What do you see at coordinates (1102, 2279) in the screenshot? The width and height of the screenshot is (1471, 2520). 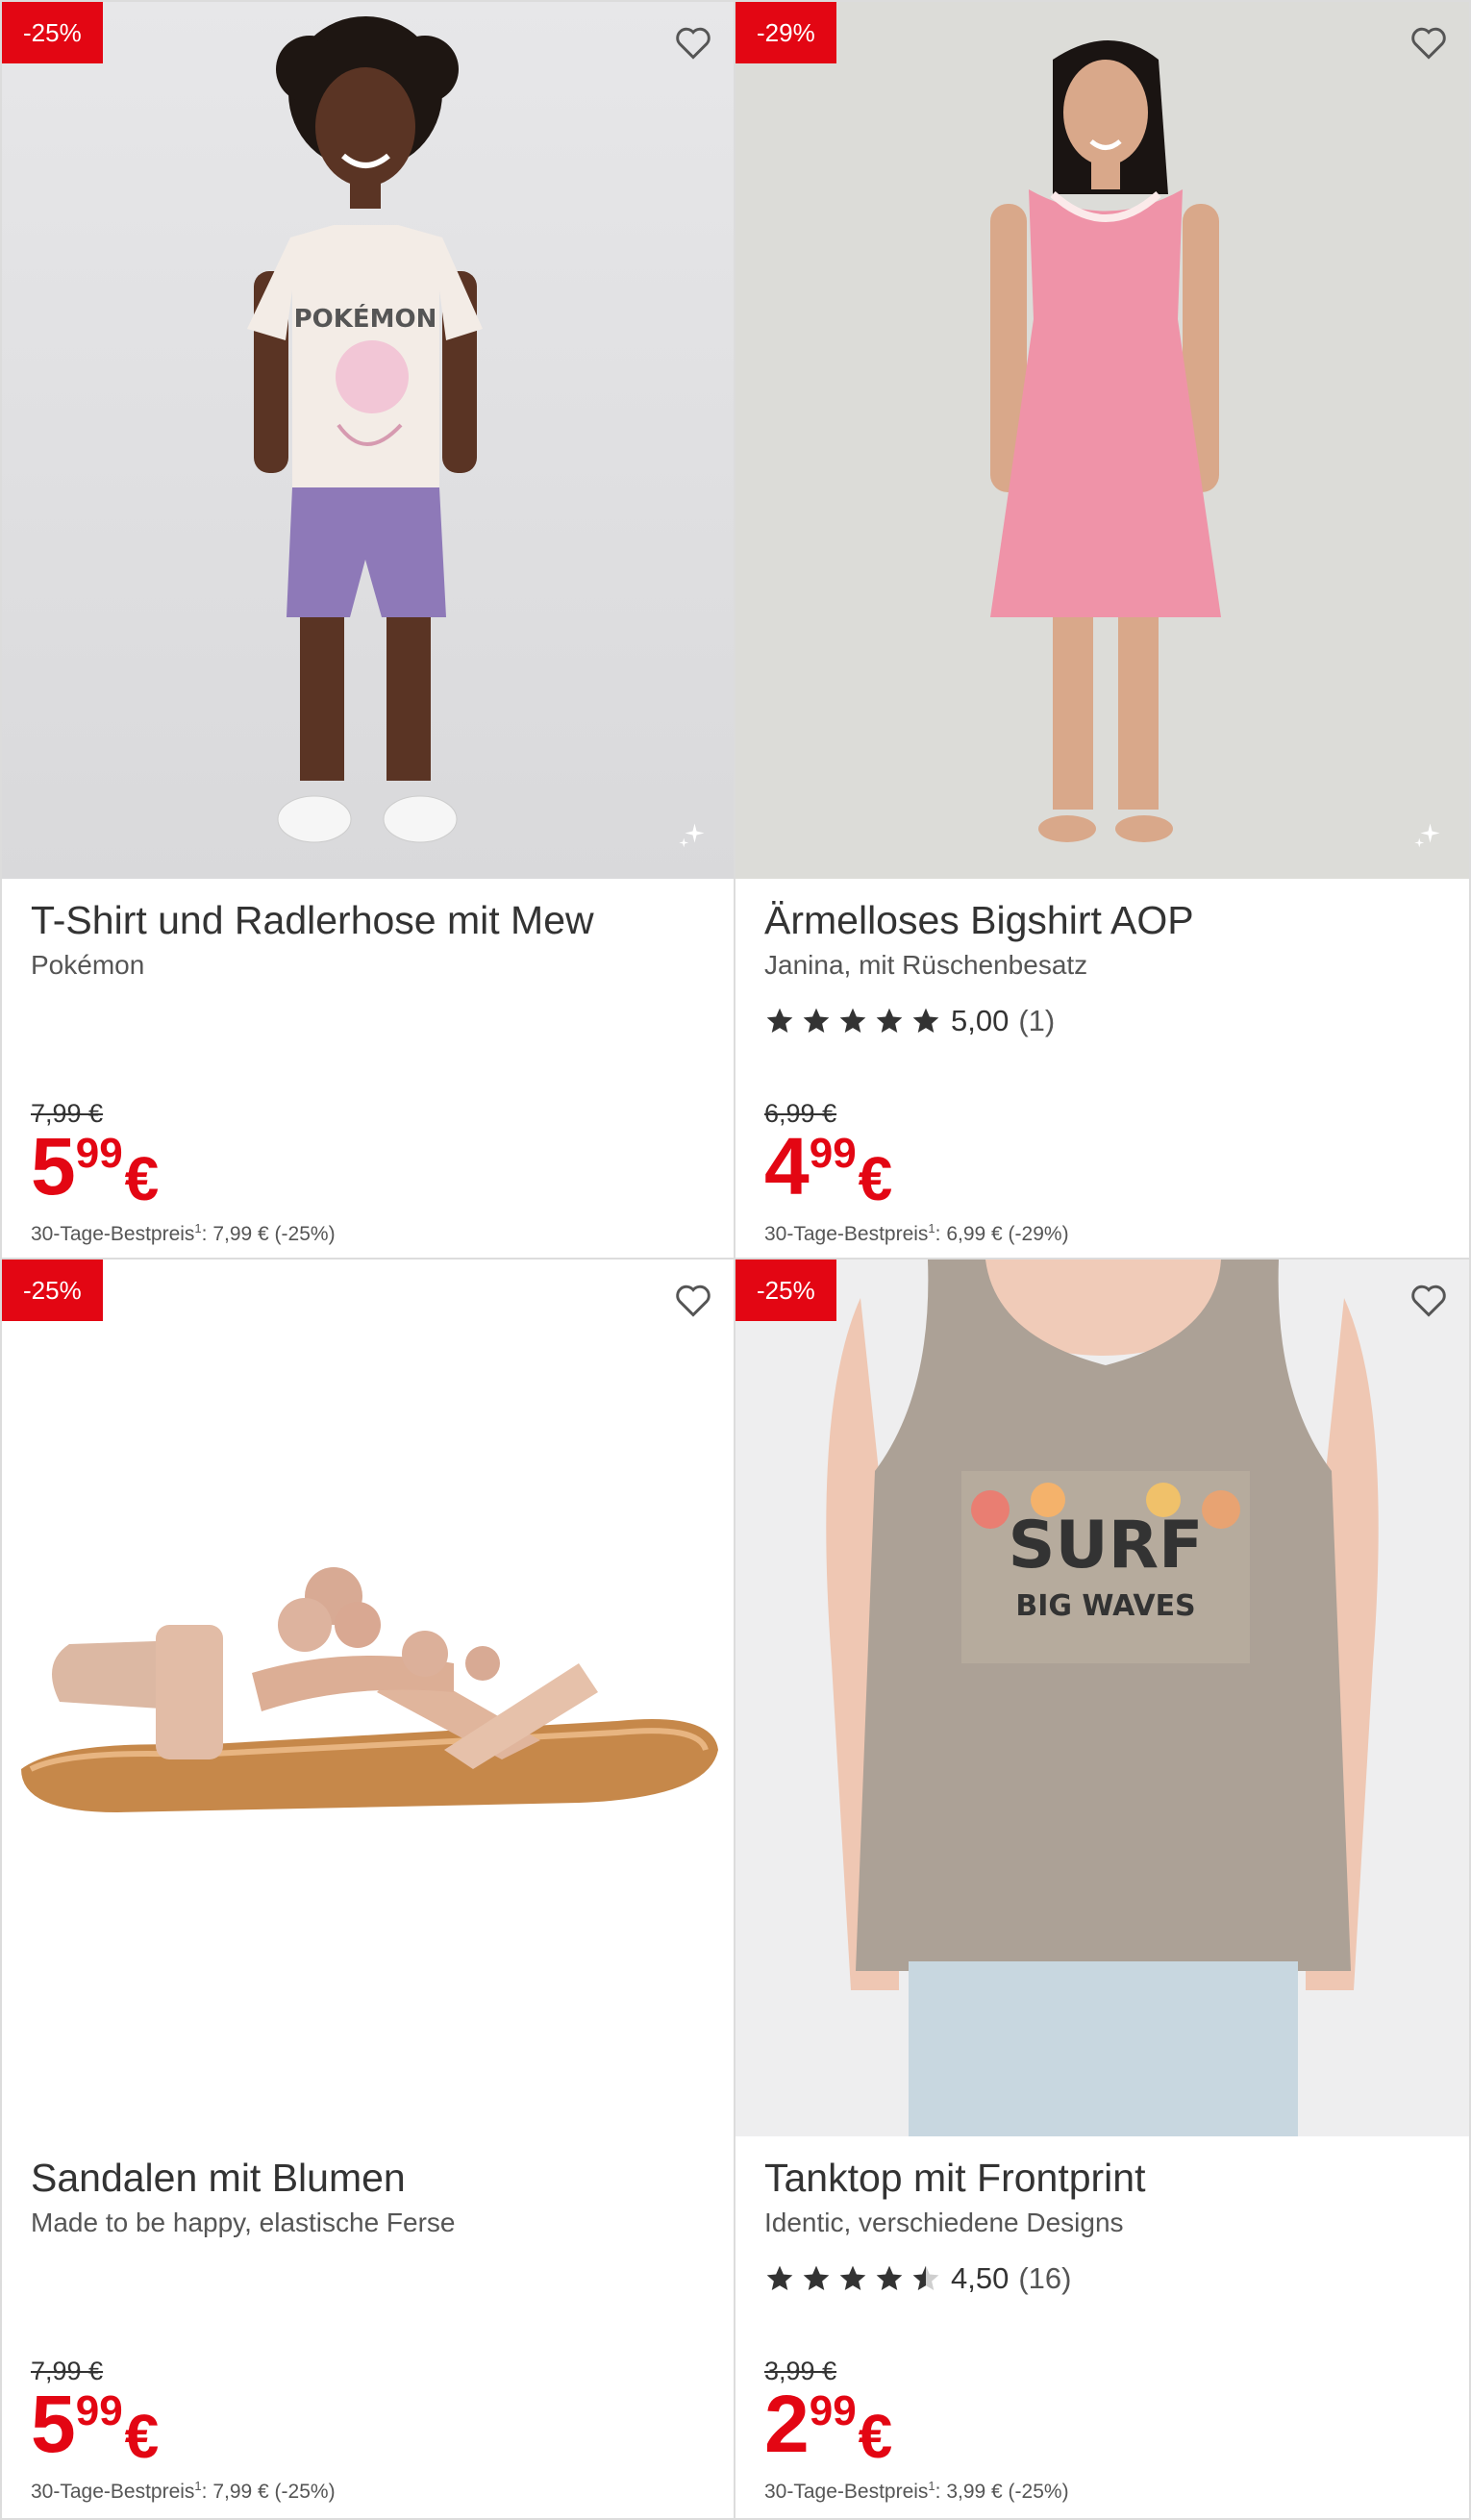 I see `product-rating: 4,50 (16)` at bounding box center [1102, 2279].